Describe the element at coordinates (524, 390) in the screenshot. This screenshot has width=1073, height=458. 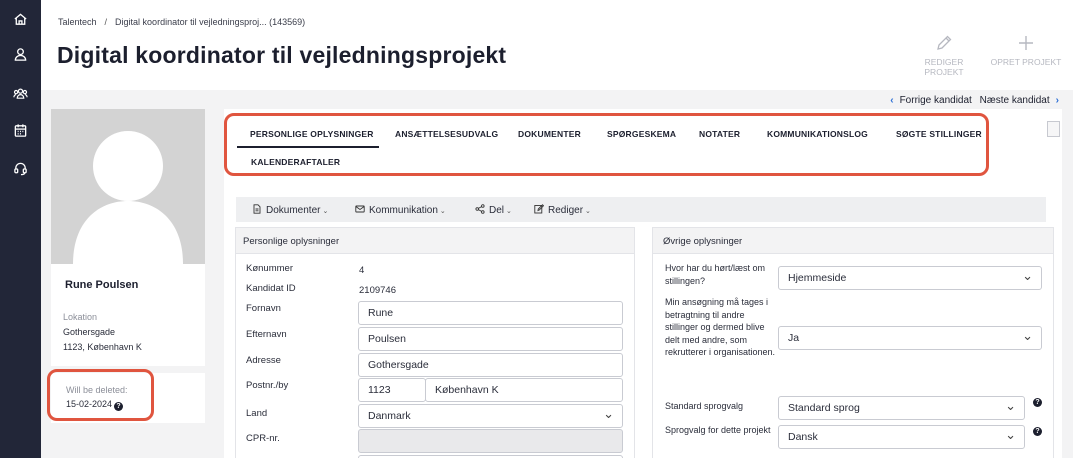
I see `city-field: København K` at that location.